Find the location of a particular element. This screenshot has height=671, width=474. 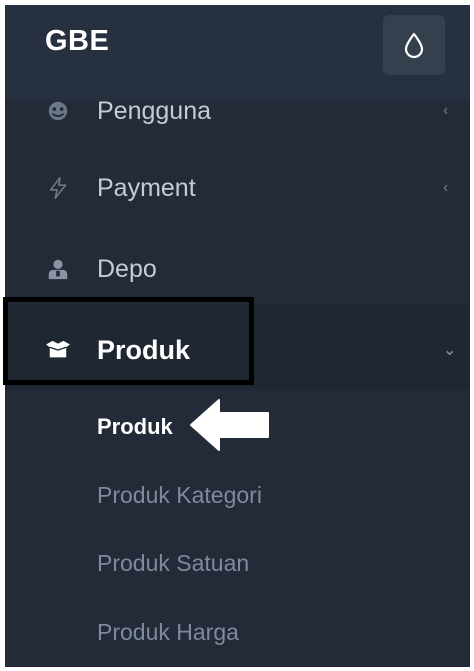

sidebar-item-produk: Produk ⌄ is located at coordinates (237, 350).